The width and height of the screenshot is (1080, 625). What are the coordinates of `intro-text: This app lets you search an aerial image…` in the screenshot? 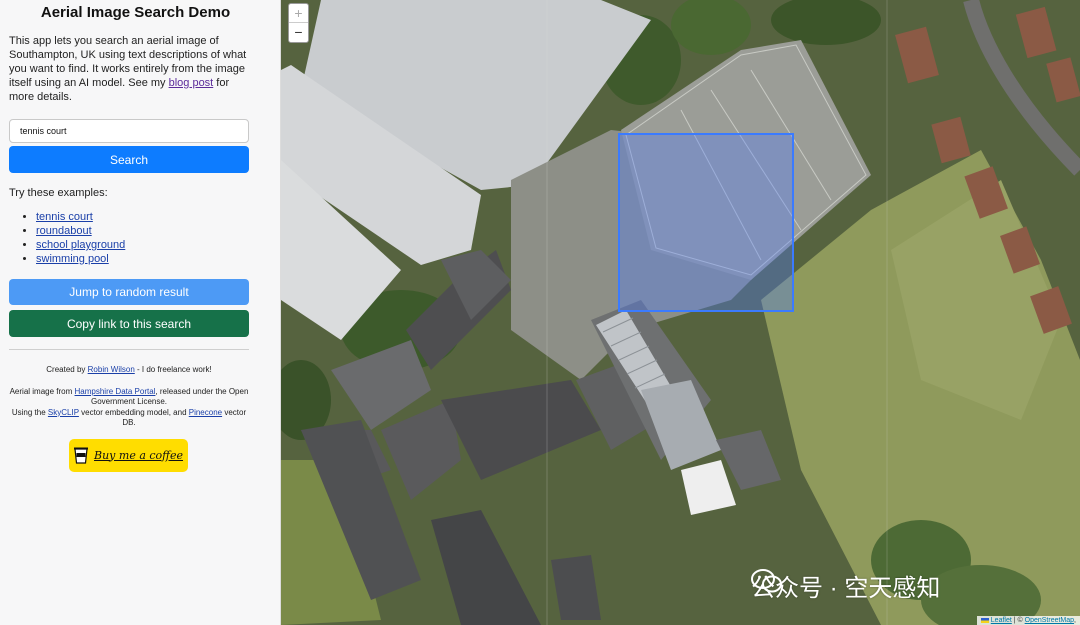 It's located at (128, 69).